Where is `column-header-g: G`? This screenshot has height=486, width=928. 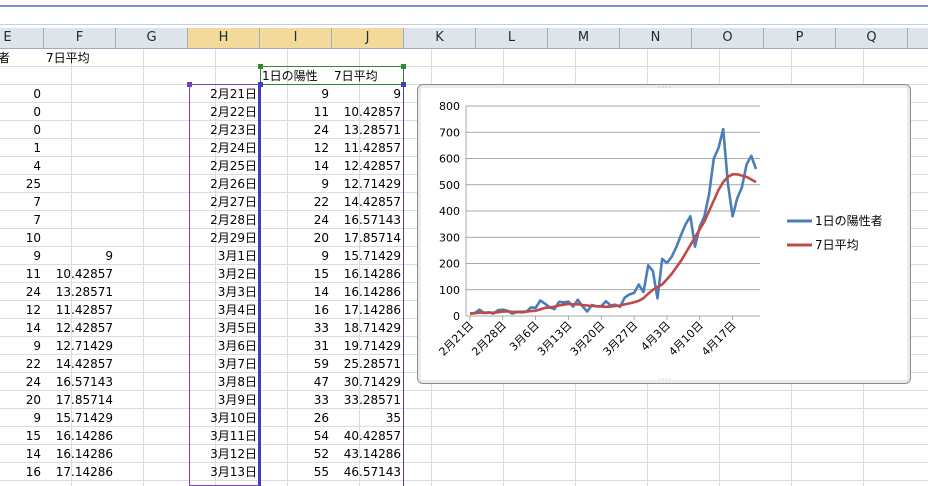
column-header-g: G is located at coordinates (152, 38).